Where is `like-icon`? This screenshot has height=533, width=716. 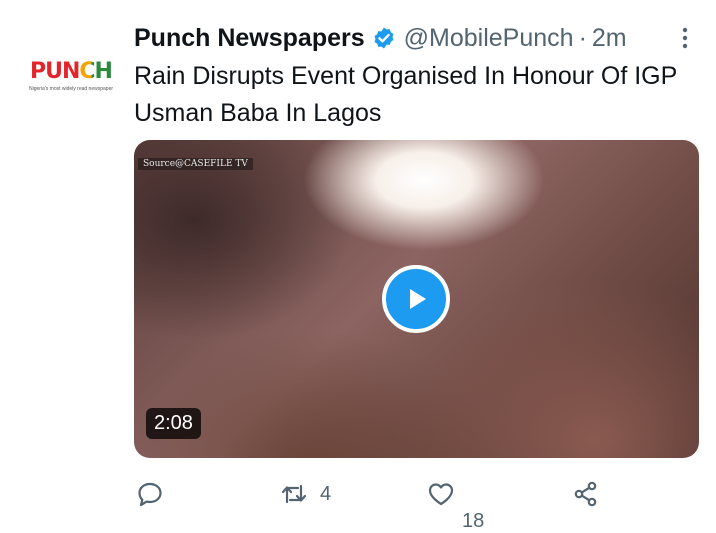 like-icon is located at coordinates (441, 494).